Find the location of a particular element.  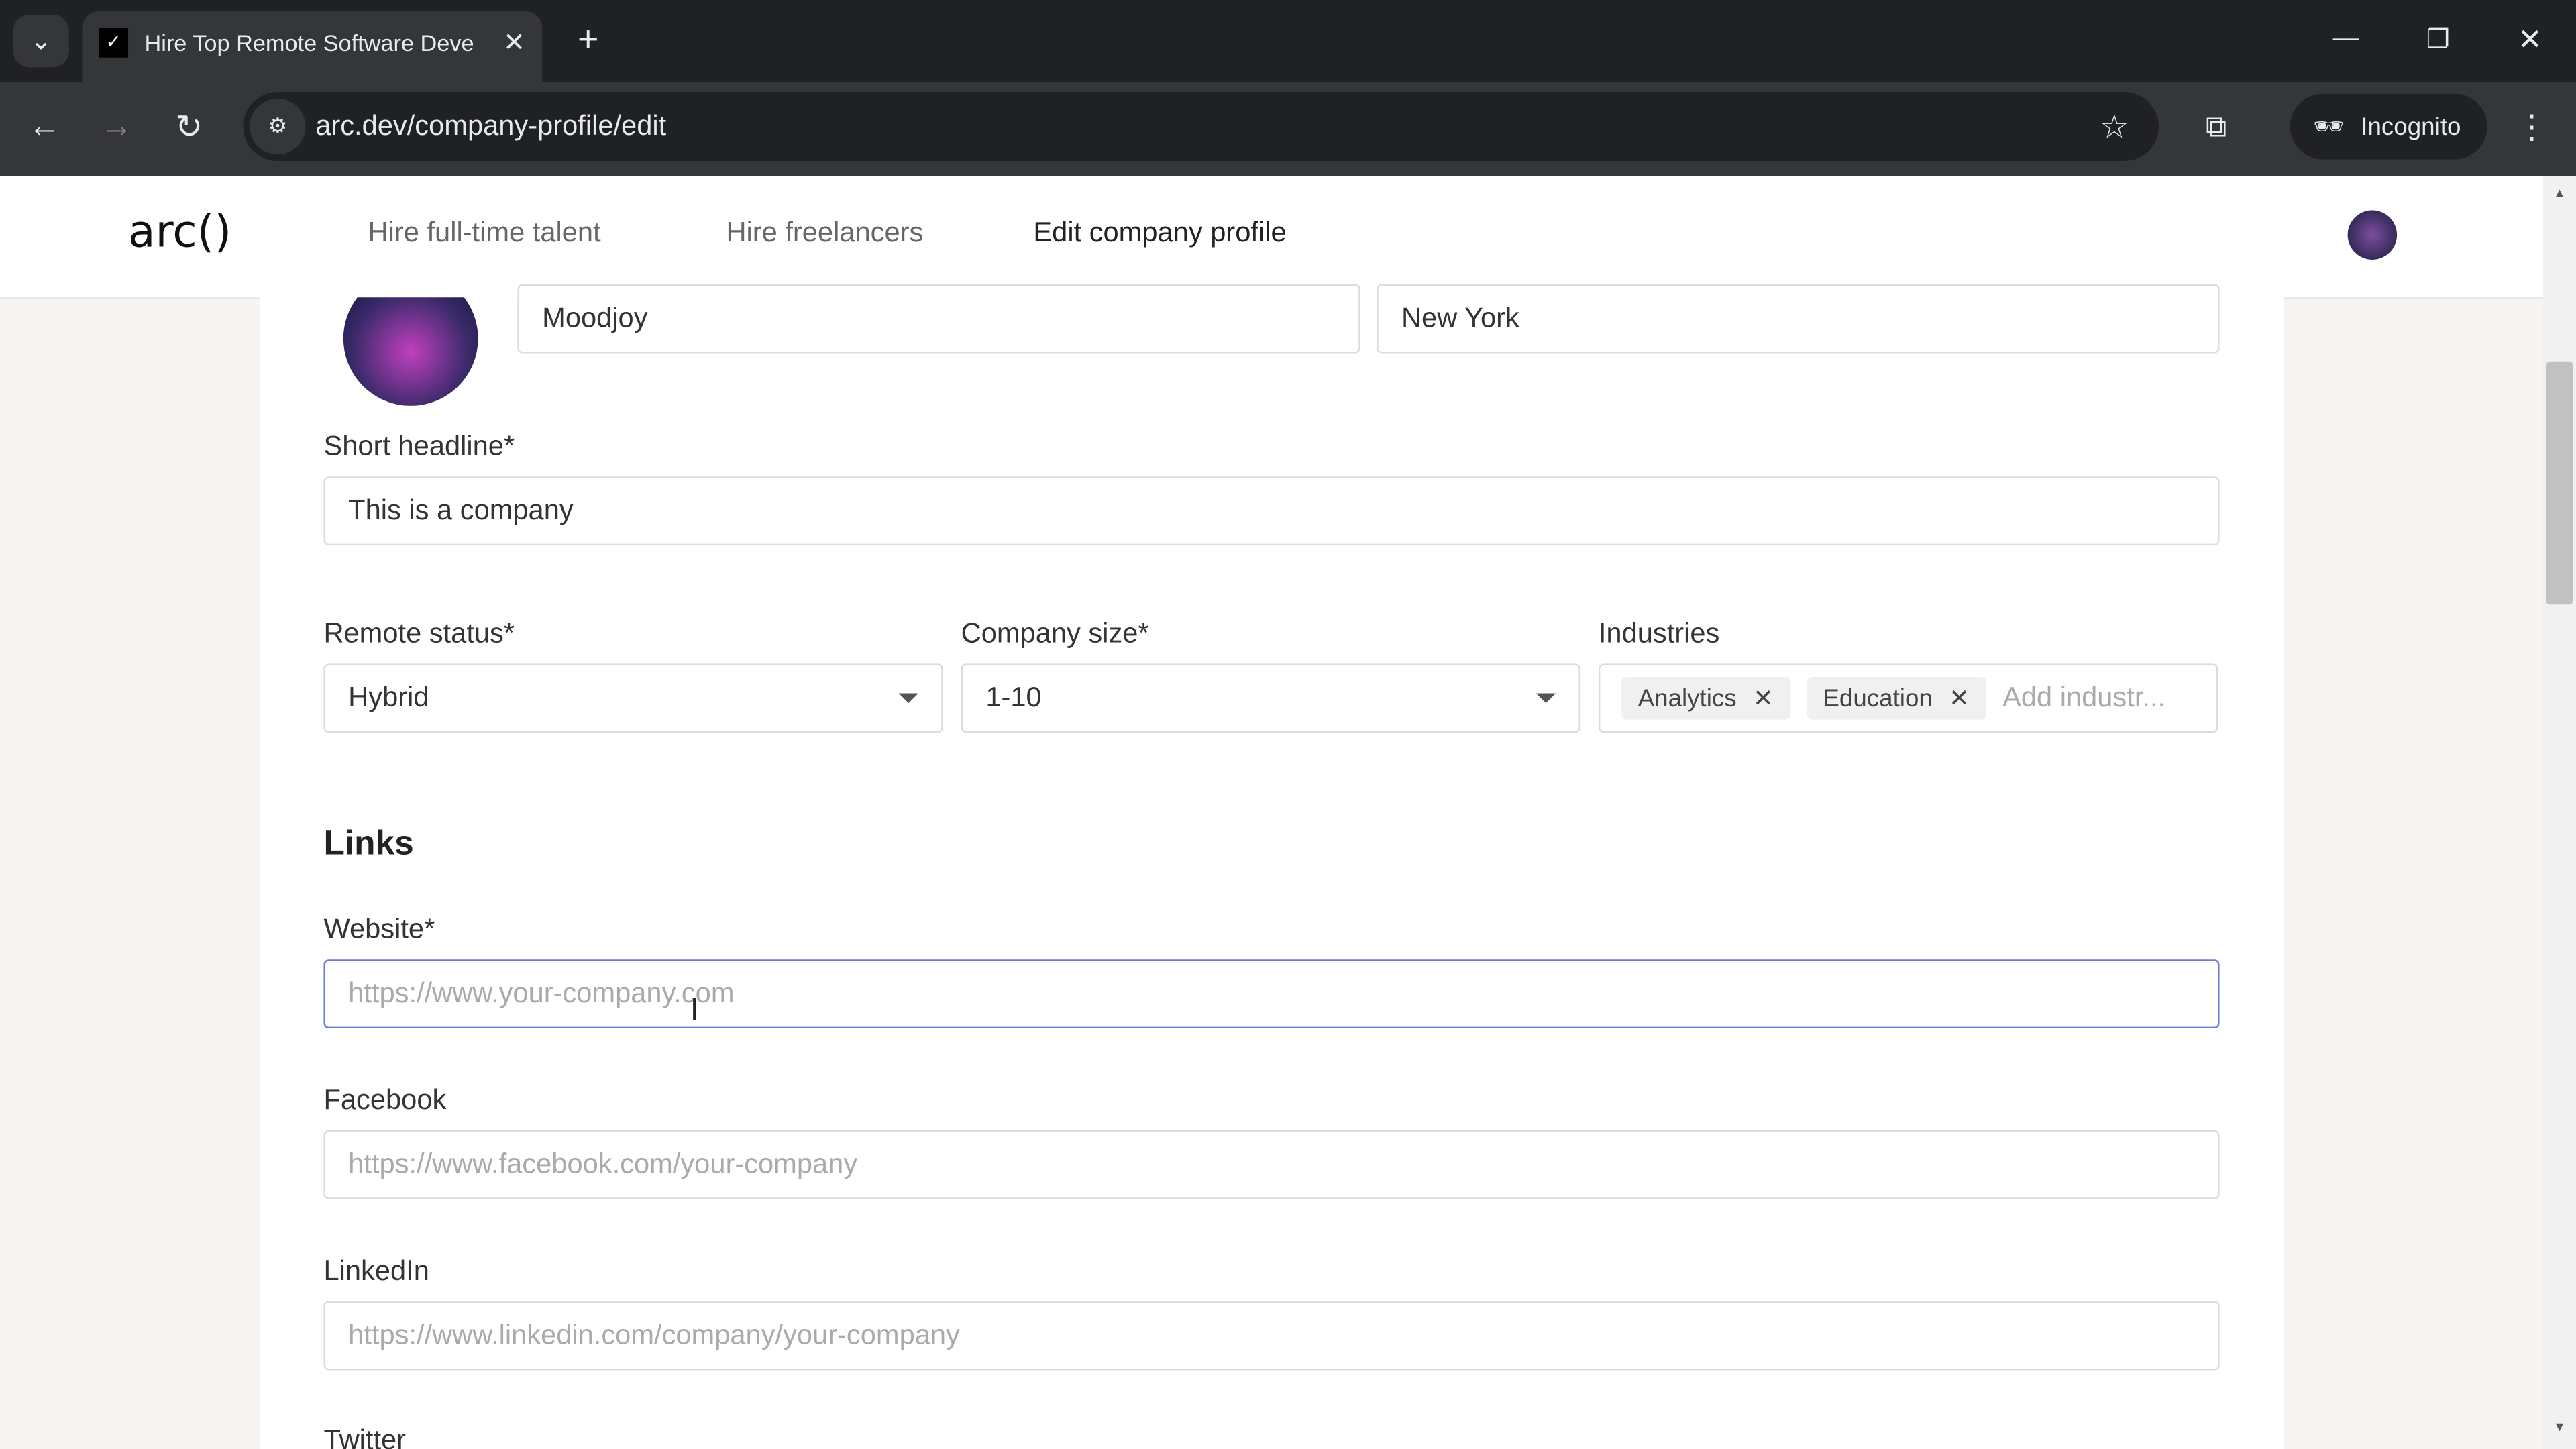

incognito-label: Incognito is located at coordinates (2411, 126).